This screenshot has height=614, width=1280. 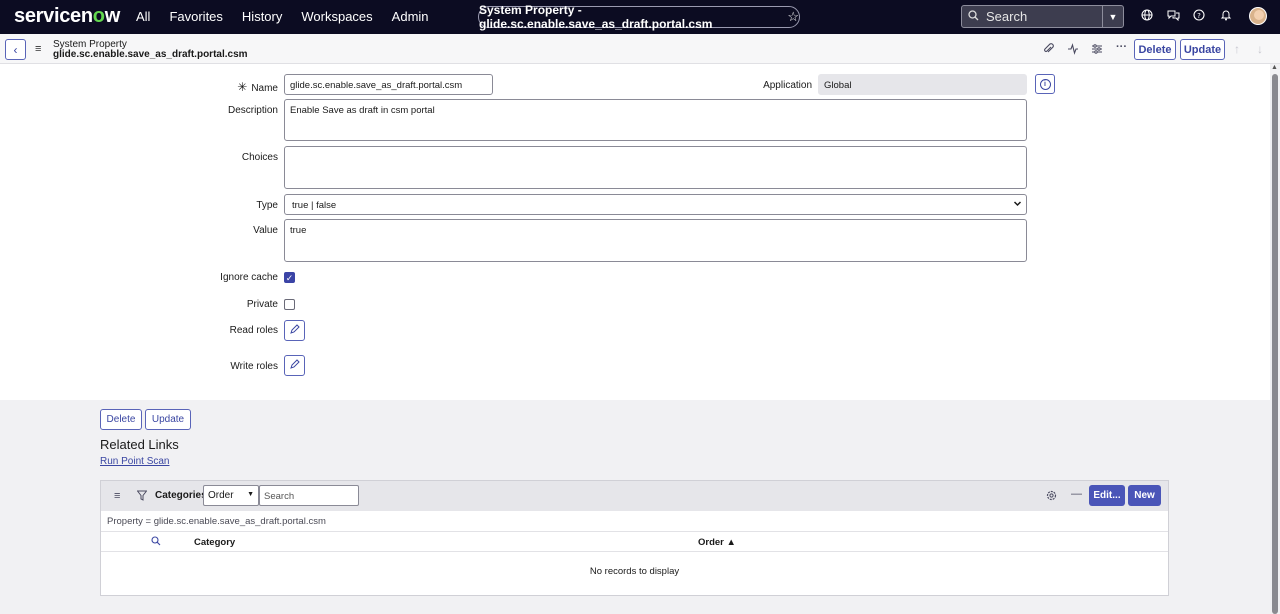 I want to click on description-field-label: Description, so click(x=252, y=110).